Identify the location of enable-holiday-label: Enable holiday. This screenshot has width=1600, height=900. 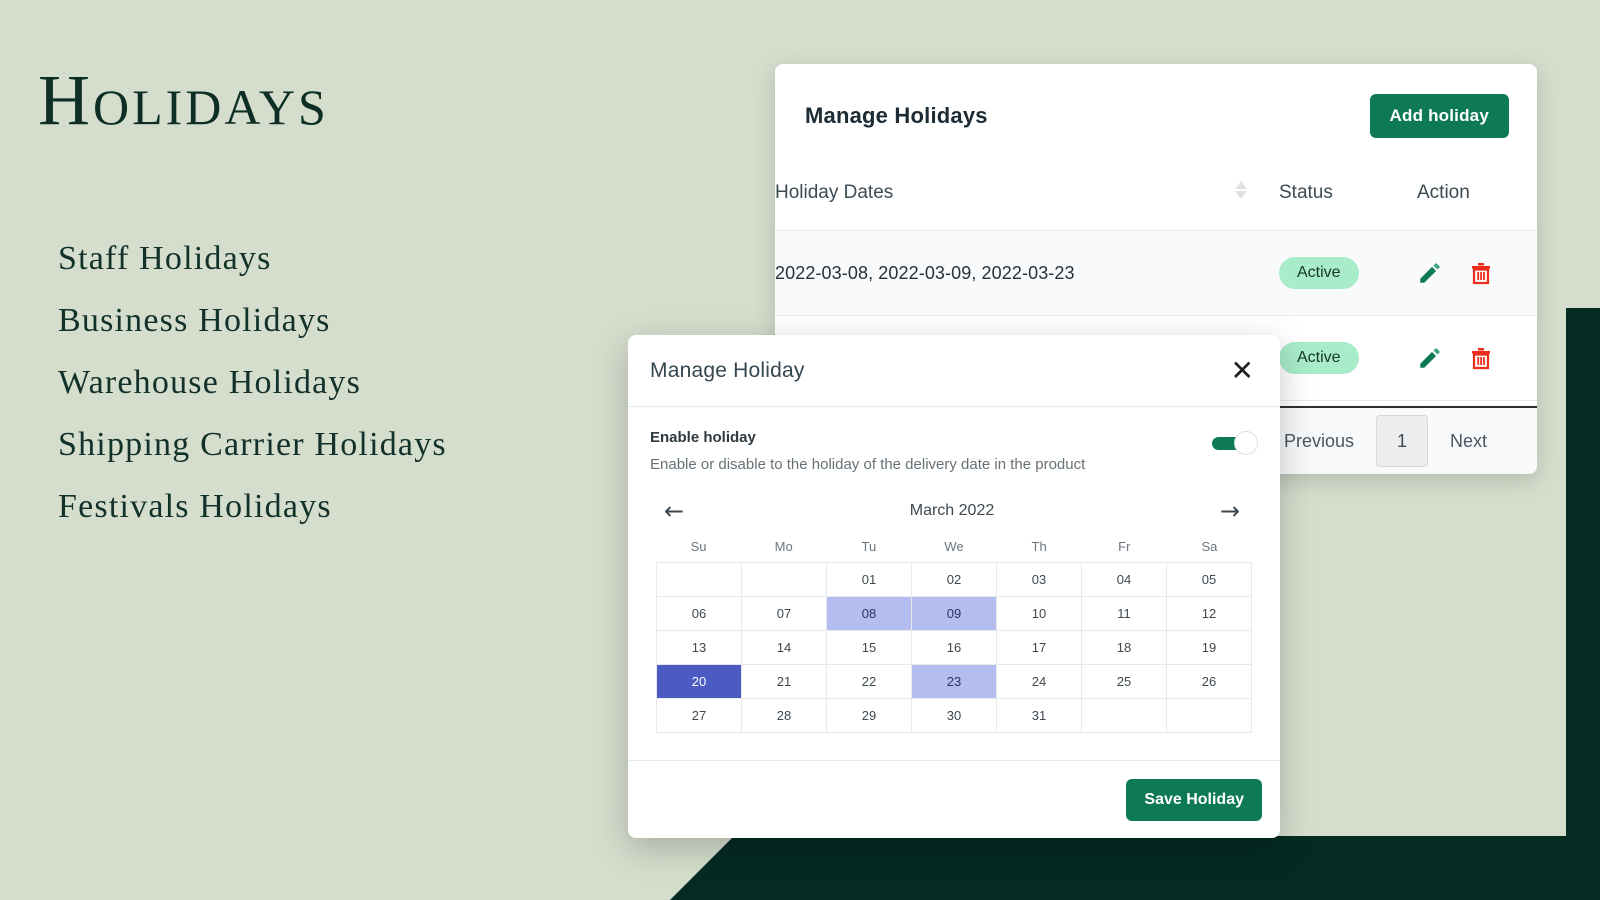
(703, 437).